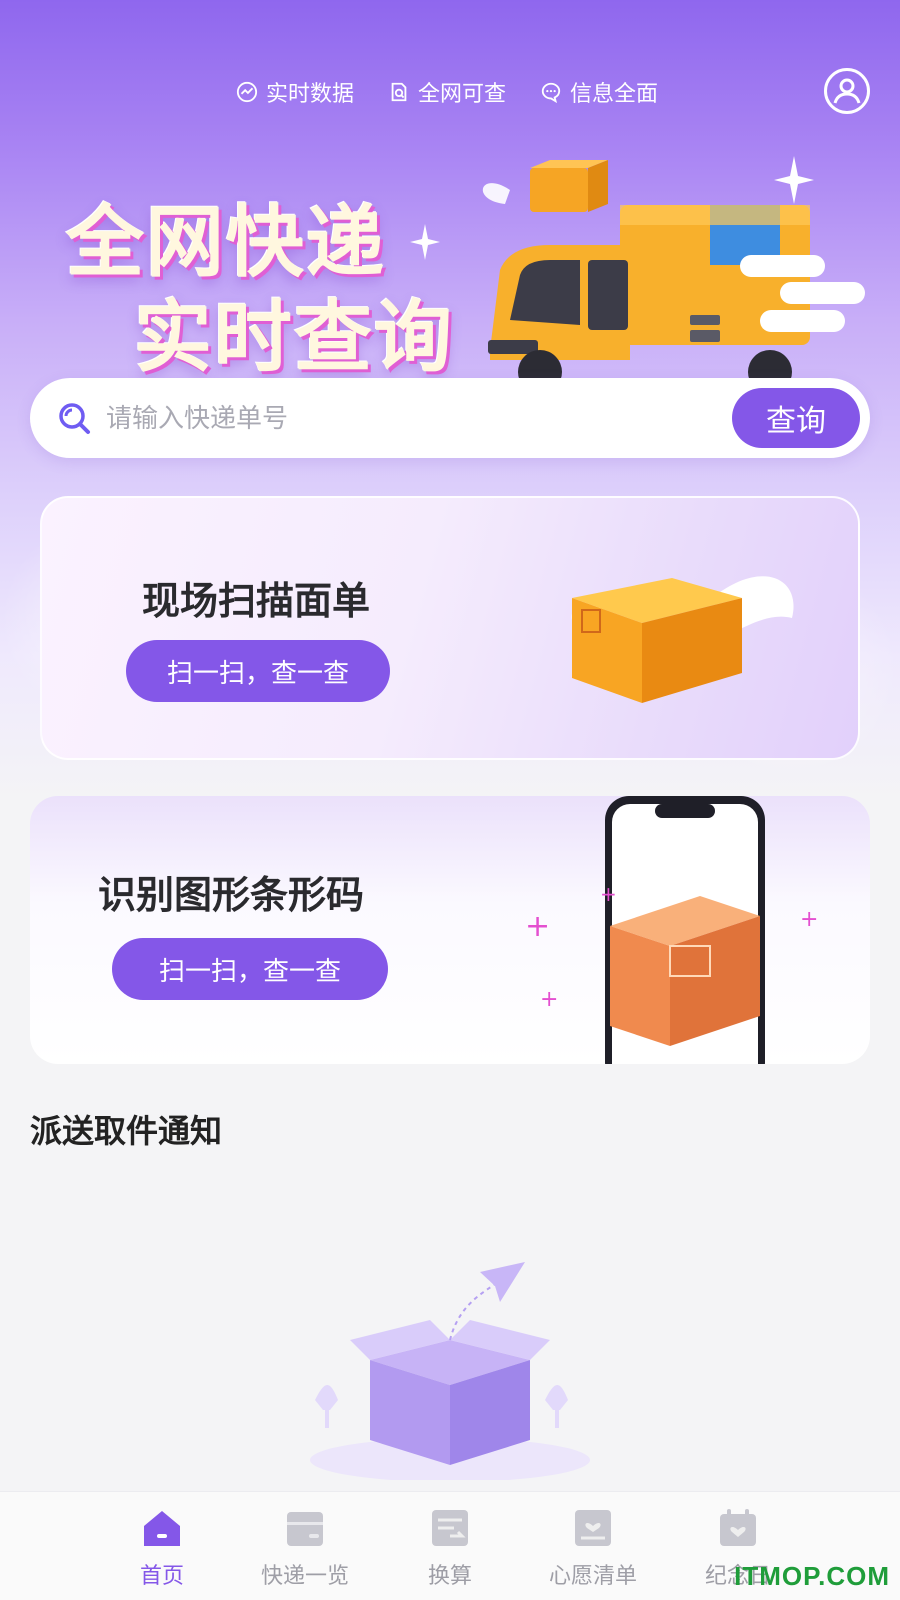  What do you see at coordinates (462, 94) in the screenshot?
I see `feature-label: 全网可查` at bounding box center [462, 94].